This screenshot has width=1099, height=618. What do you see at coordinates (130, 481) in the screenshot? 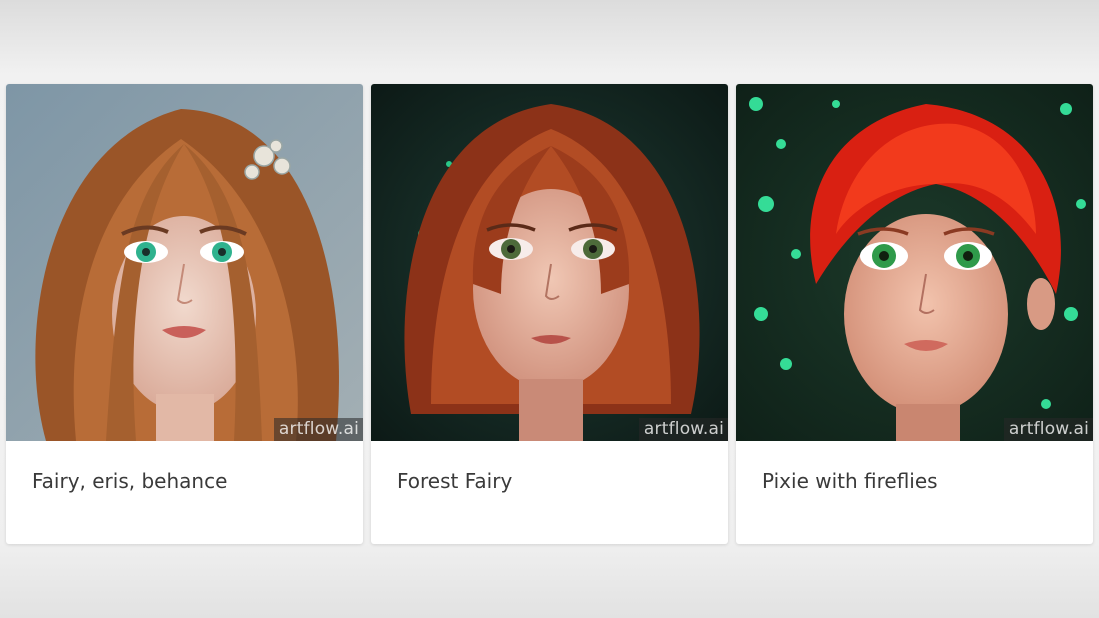
I see `card-title: Fairy, eris, behance` at bounding box center [130, 481].